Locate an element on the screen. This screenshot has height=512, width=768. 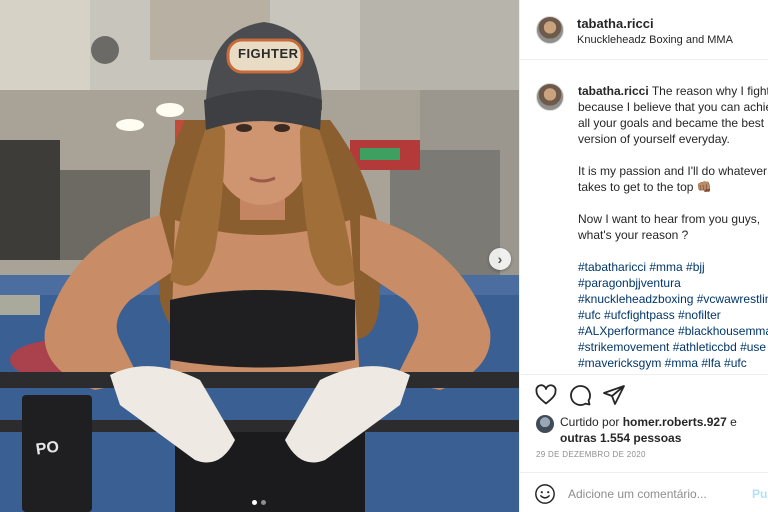
hashtag-line: #strikemovement #athleticcbd #use is located at coordinates (673, 347).